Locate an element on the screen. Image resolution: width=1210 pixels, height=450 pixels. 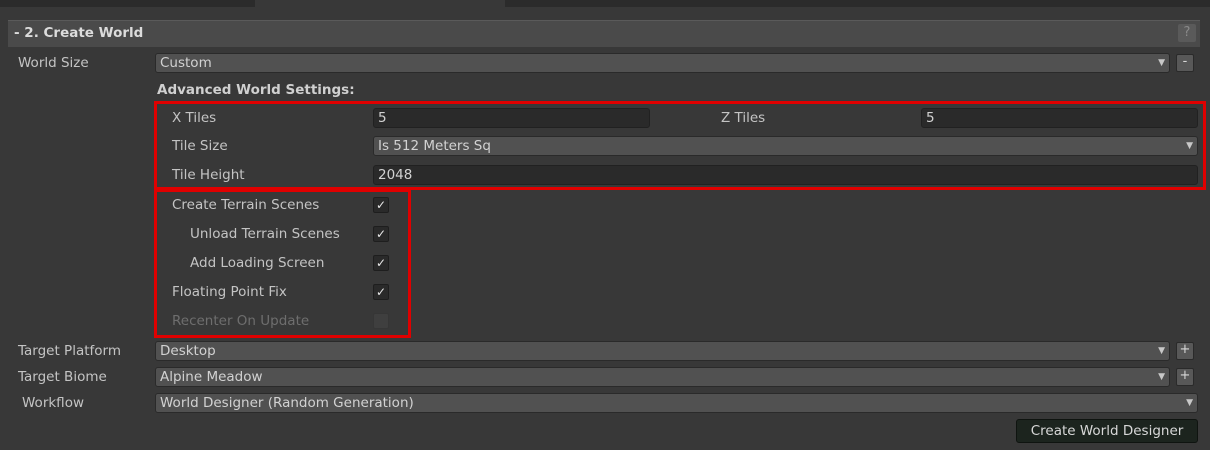
target-biome-label: Target Biome is located at coordinates (62, 377).